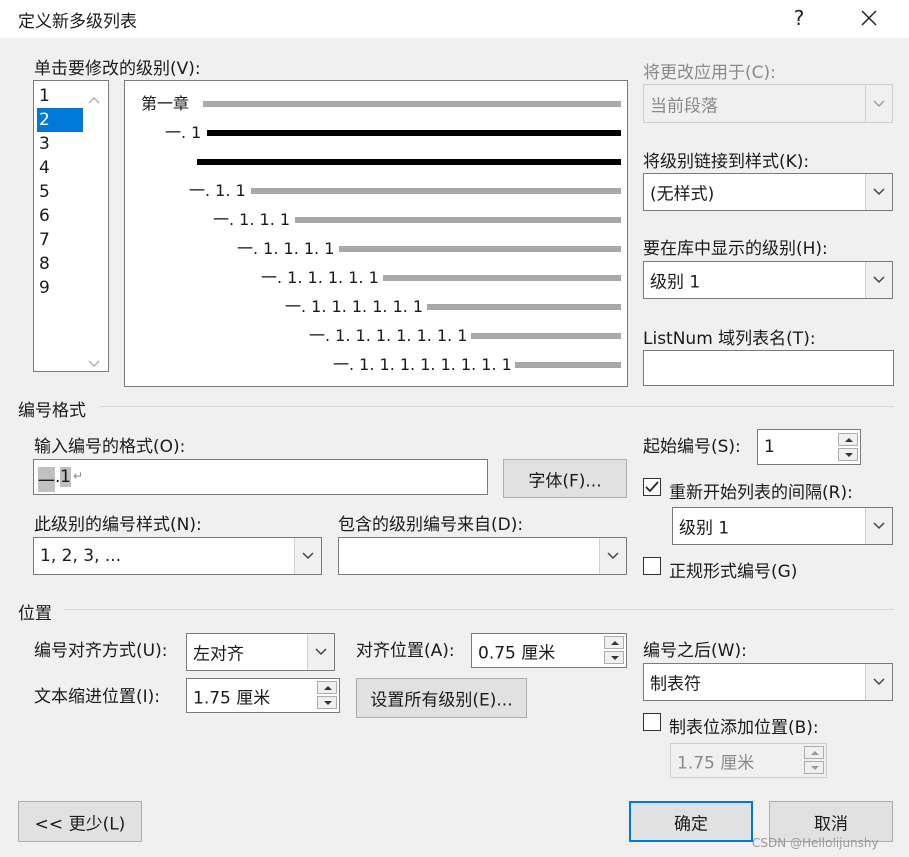 This screenshot has height=857, width=909. Describe the element at coordinates (60, 192) in the screenshot. I see `level-item-5: 5` at that location.